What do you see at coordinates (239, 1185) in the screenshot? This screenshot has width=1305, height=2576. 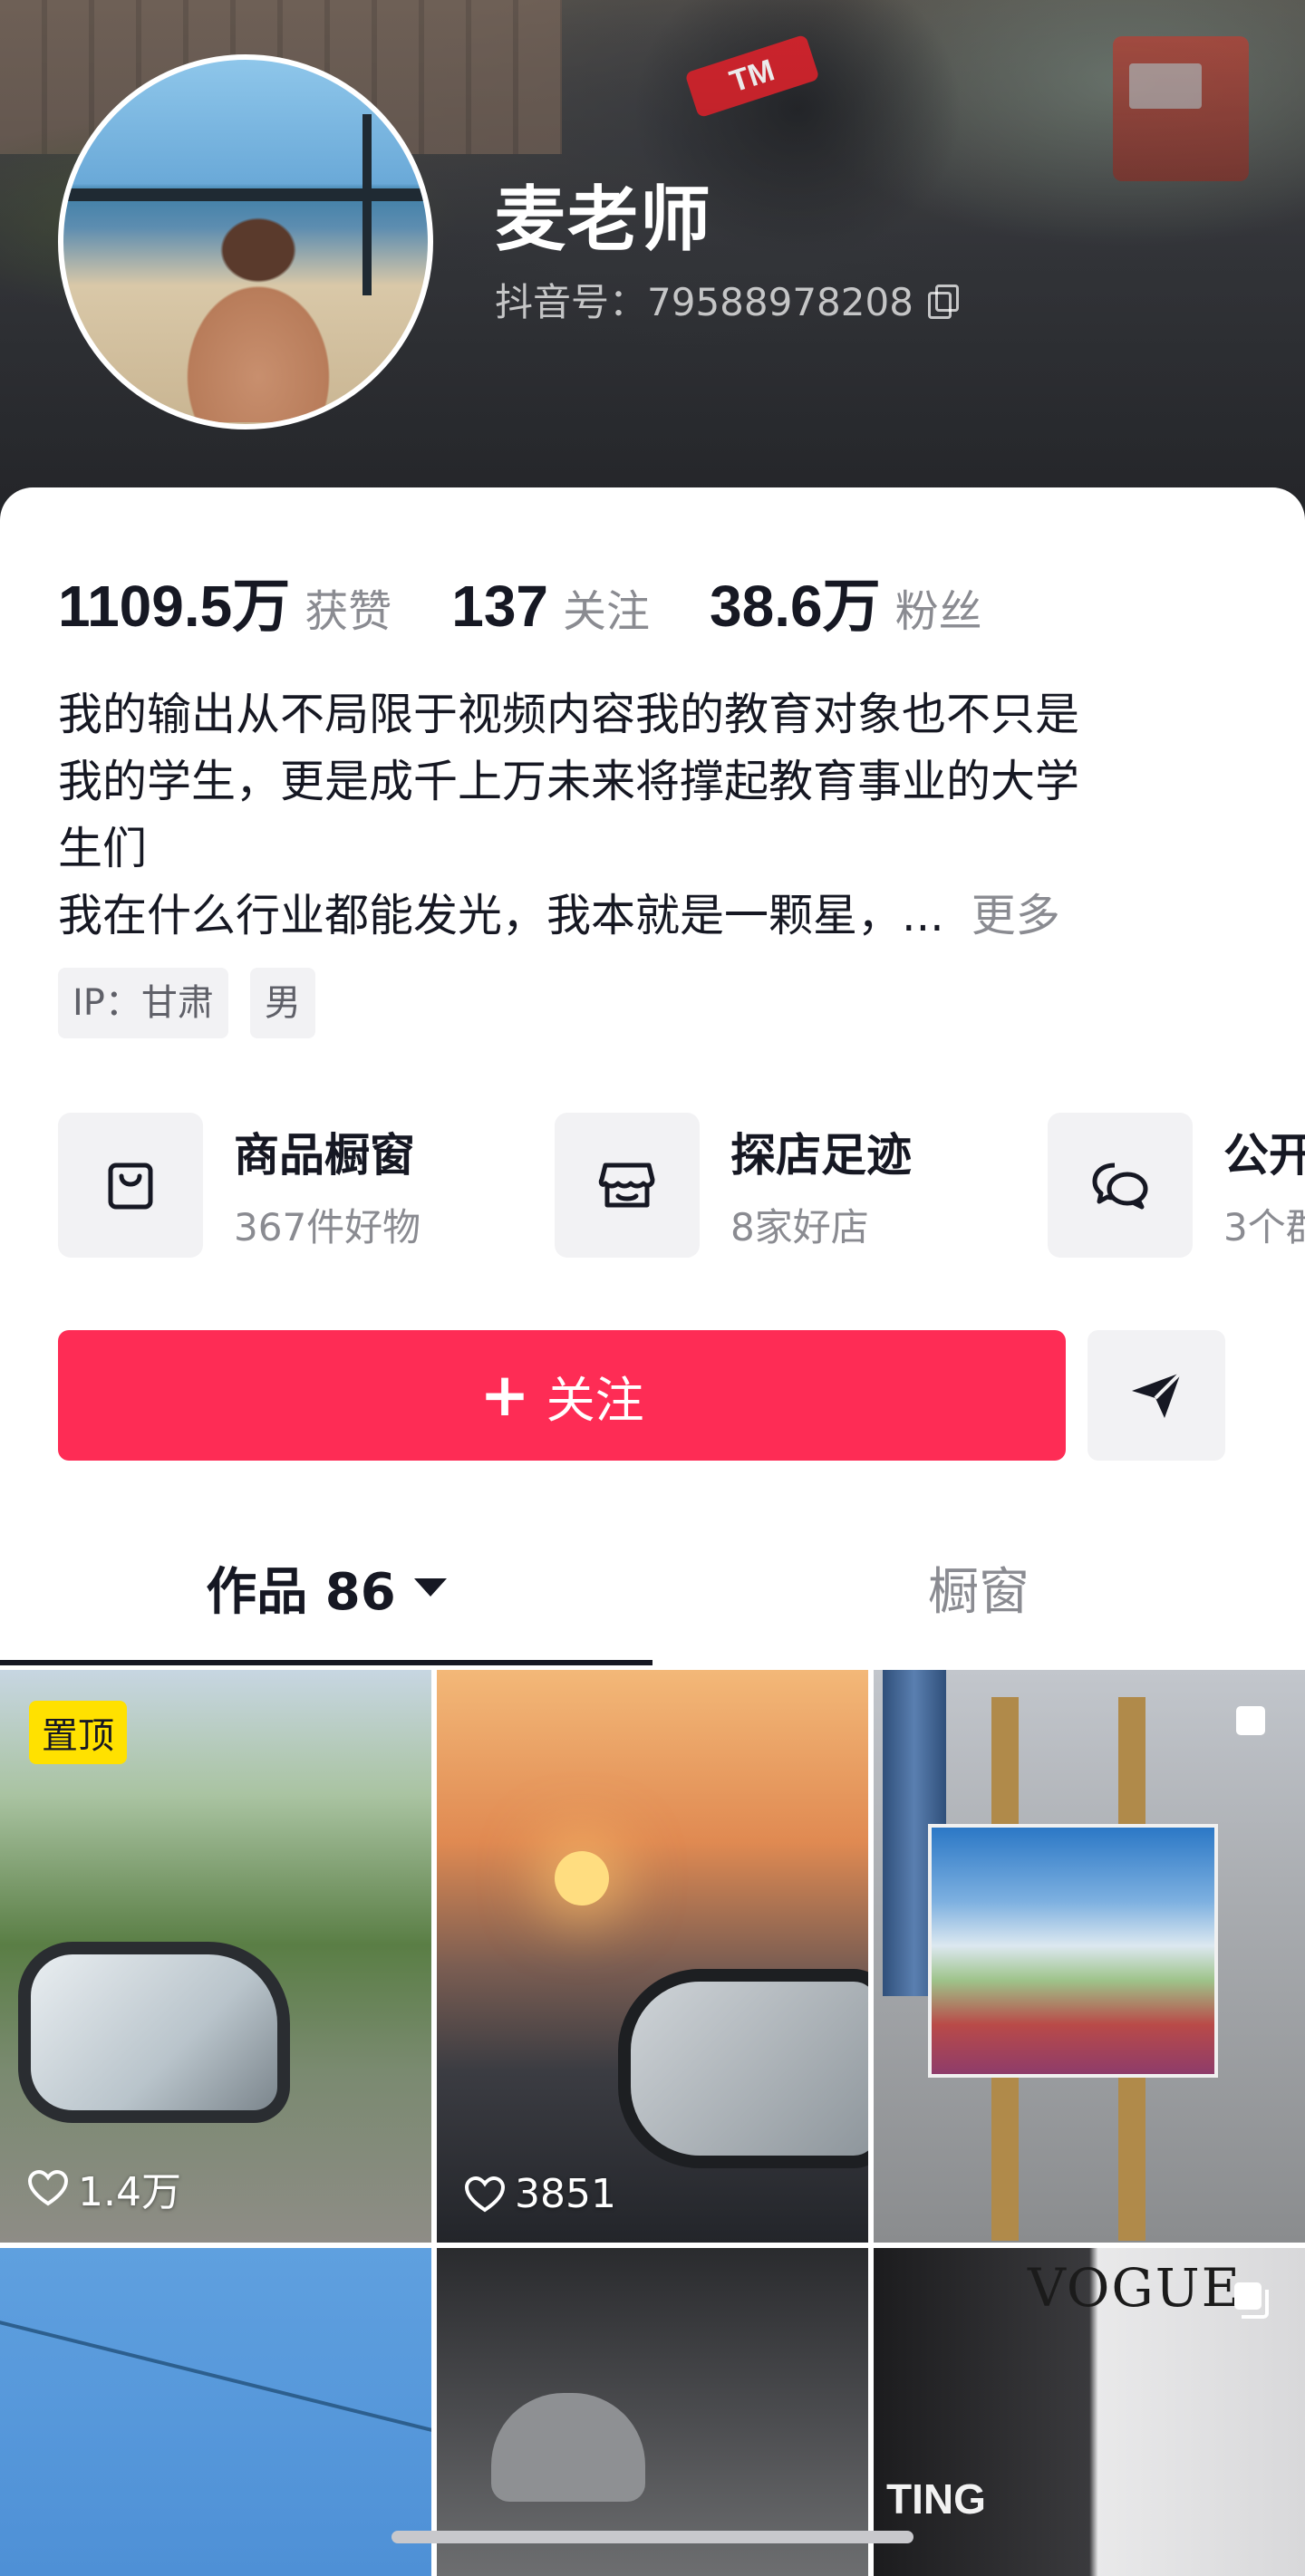 I see `service-shop-window: 商品橱窗 367件好物` at bounding box center [239, 1185].